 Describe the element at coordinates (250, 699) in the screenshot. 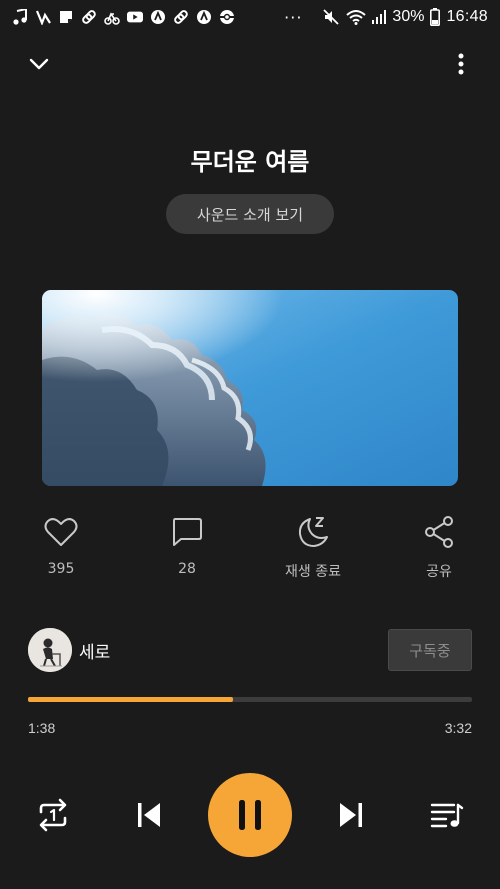

I see `progress-bar` at that location.